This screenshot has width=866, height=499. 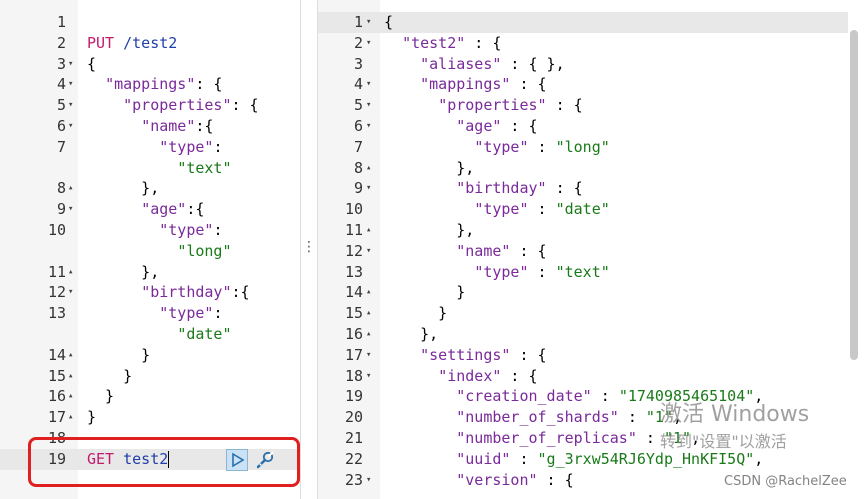 What do you see at coordinates (309, 247) in the screenshot?
I see `resize-handle-dots-icon: ⋮` at bounding box center [309, 247].